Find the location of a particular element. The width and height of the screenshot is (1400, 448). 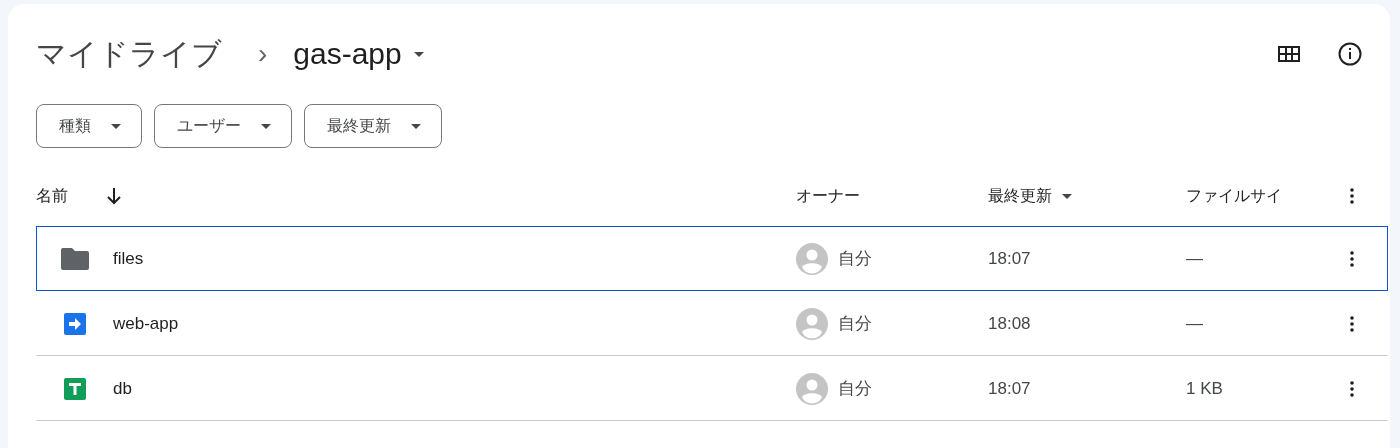

sort-arrow-icon is located at coordinates (114, 196).